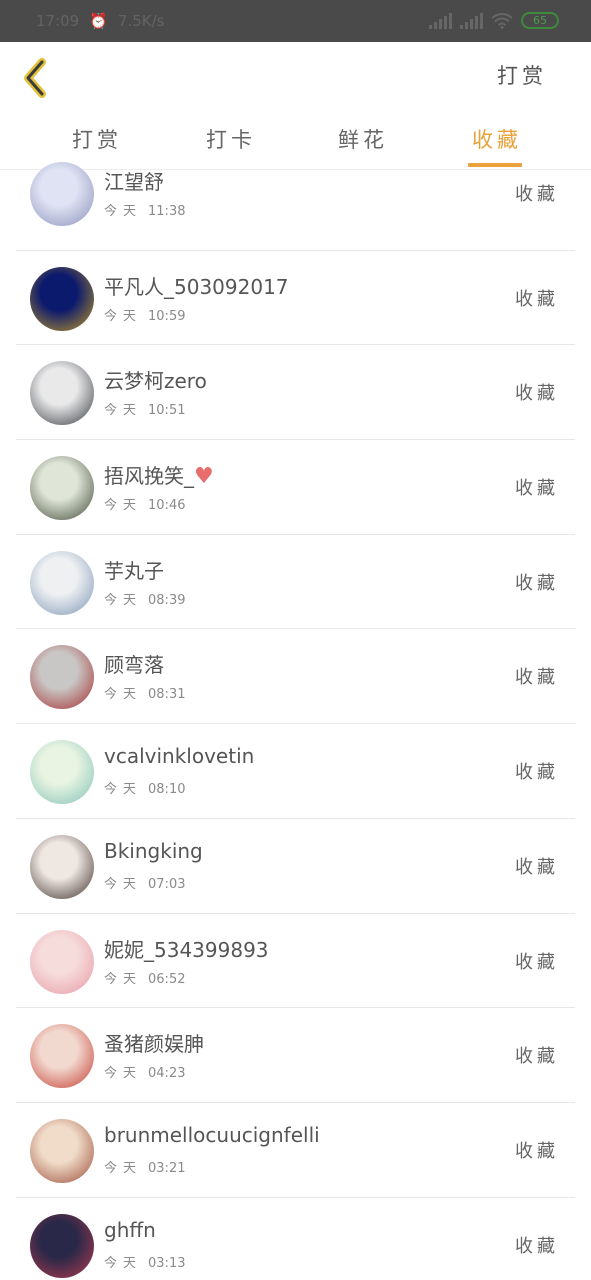 This screenshot has height=1280, width=591. I want to click on list-item: Bkingking 今天 07:03 收藏, so click(295, 866).